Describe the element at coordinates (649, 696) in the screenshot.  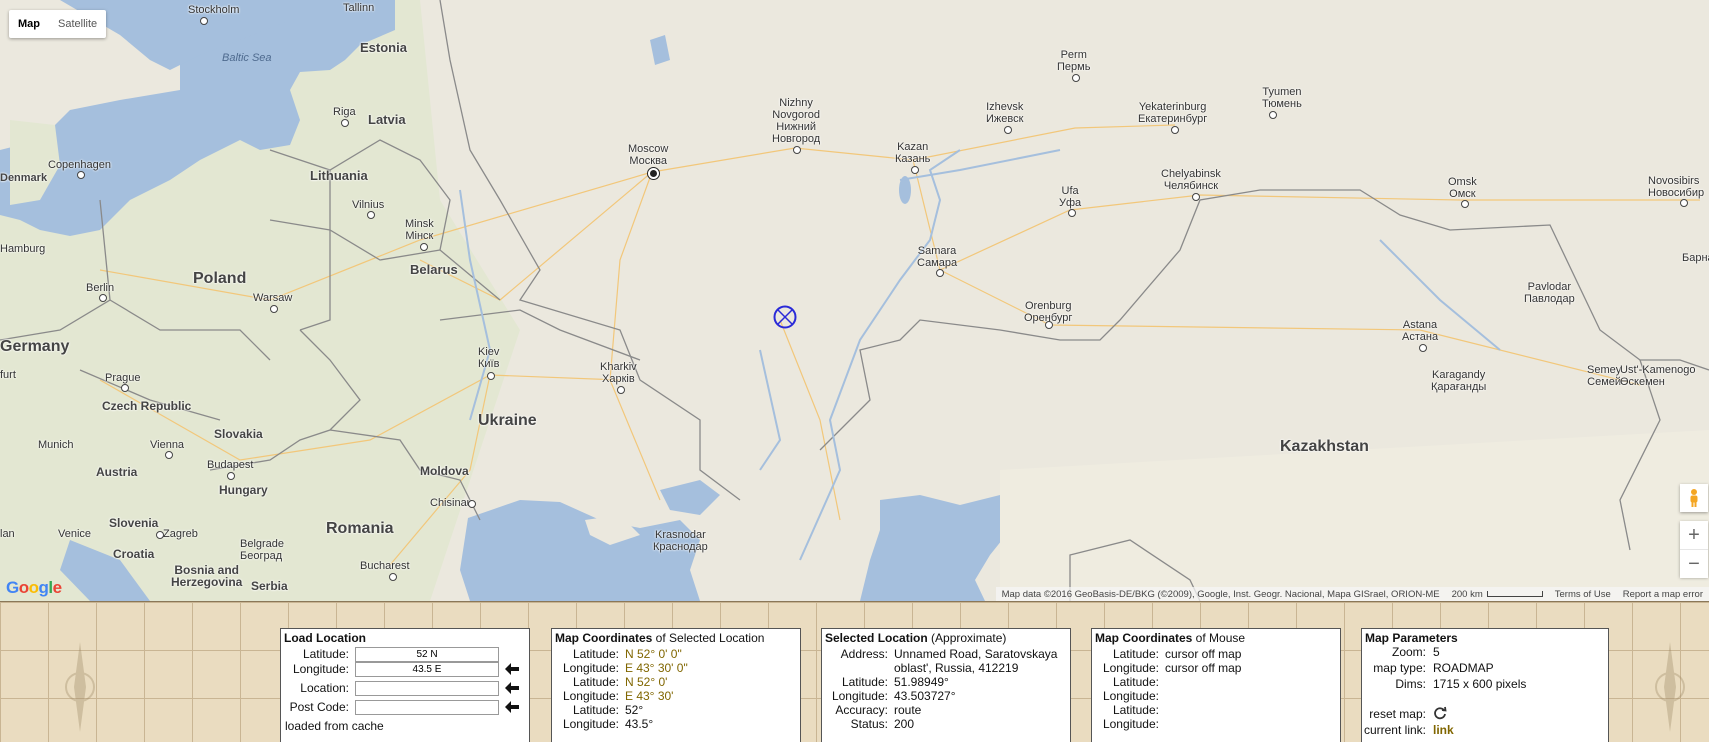
I see `coord-value: E 43° 30'` at that location.